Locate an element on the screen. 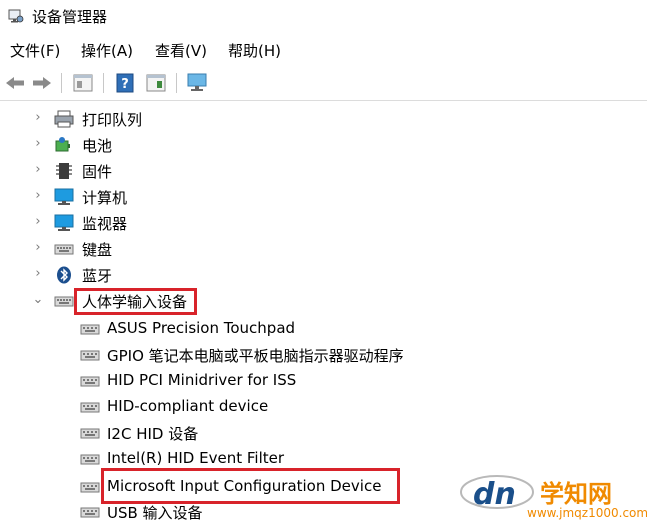  forward-arrow-icon is located at coordinates (42, 83).